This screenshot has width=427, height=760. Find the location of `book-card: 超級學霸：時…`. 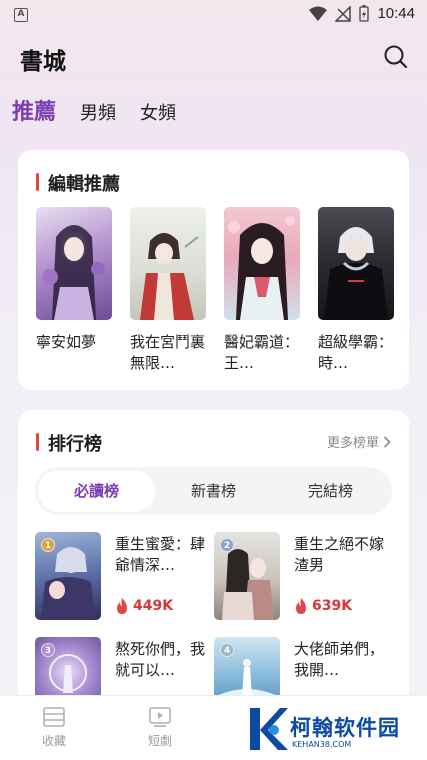

book-card: 超級學霸：時… is located at coordinates (356, 290).